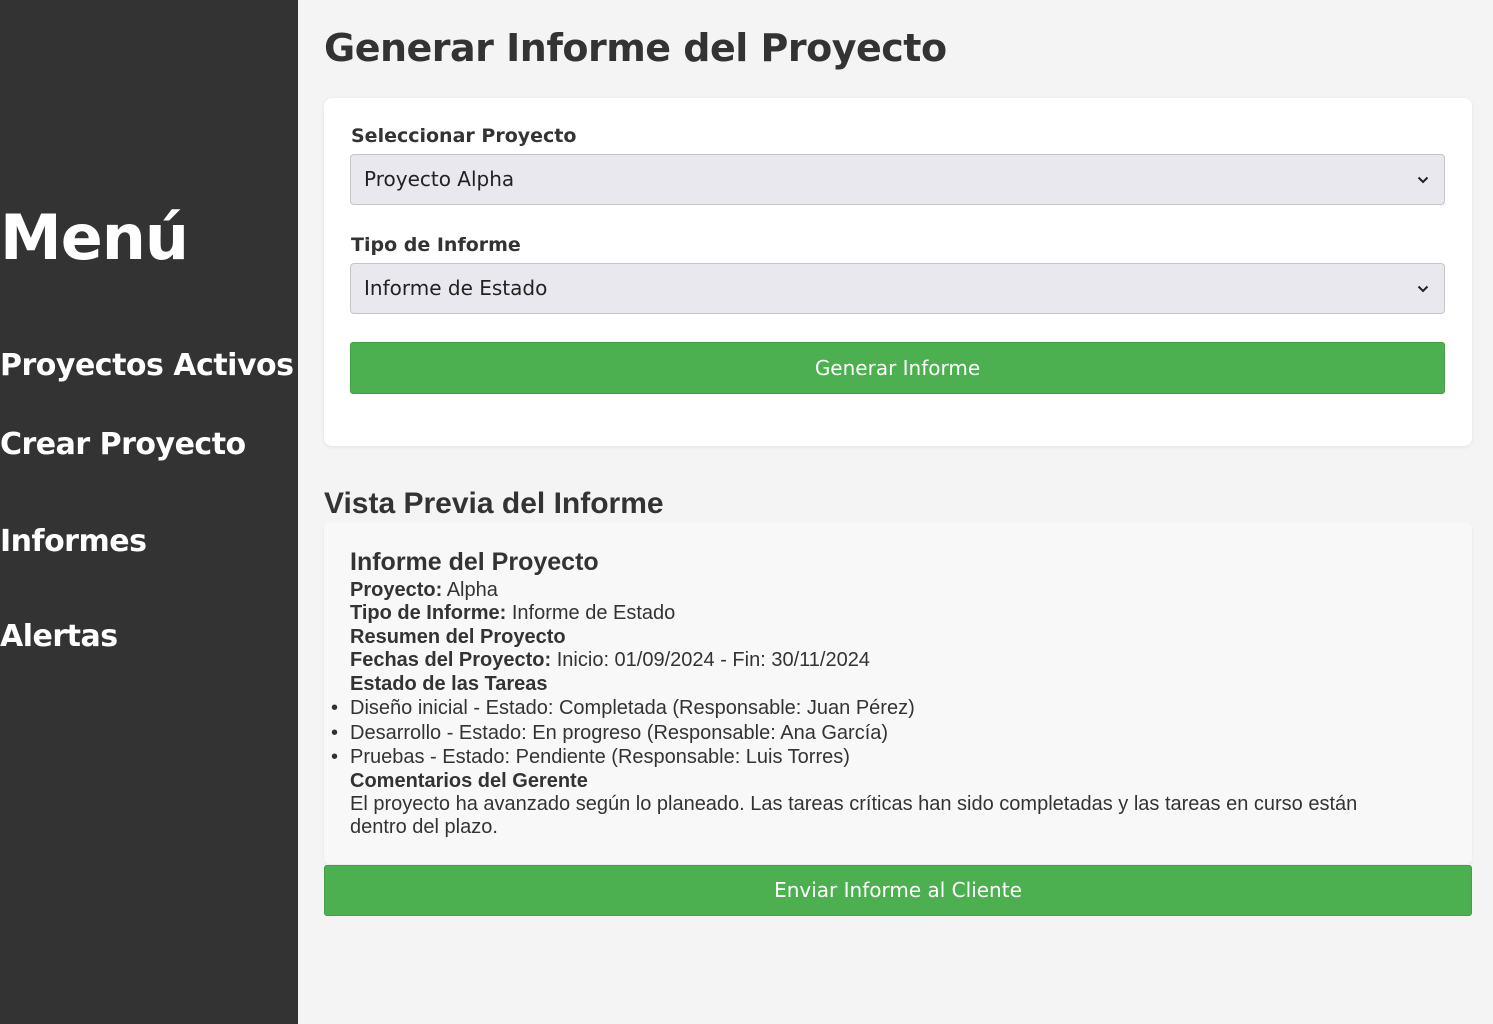 This screenshot has height=1024, width=1493. Describe the element at coordinates (396, 590) in the screenshot. I see `report-project-key: Proyecto:` at that location.